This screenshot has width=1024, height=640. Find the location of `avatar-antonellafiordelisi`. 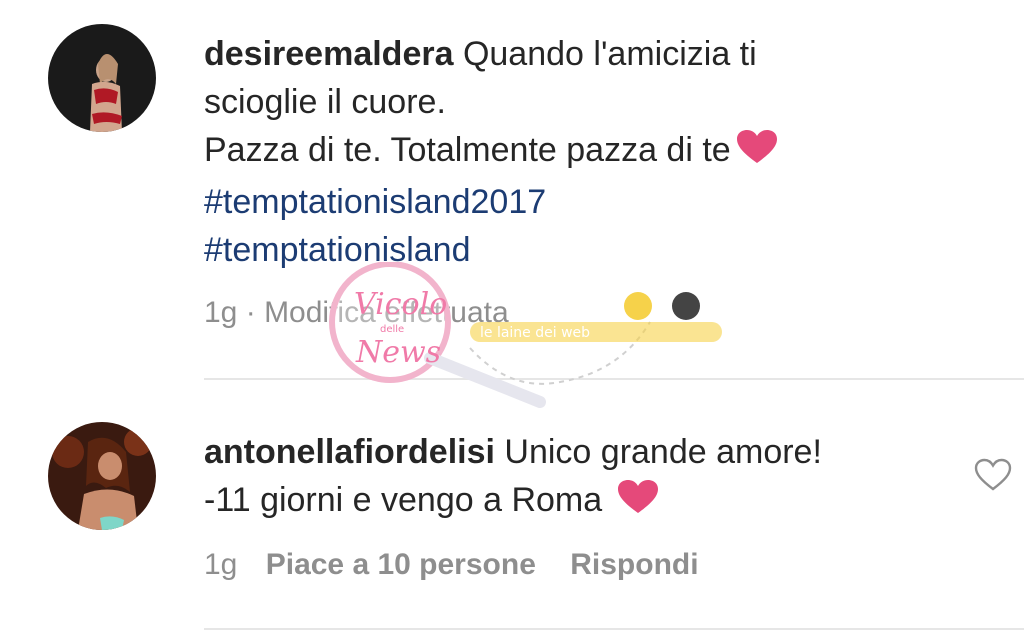

avatar-antonellafiordelisi is located at coordinates (102, 476).